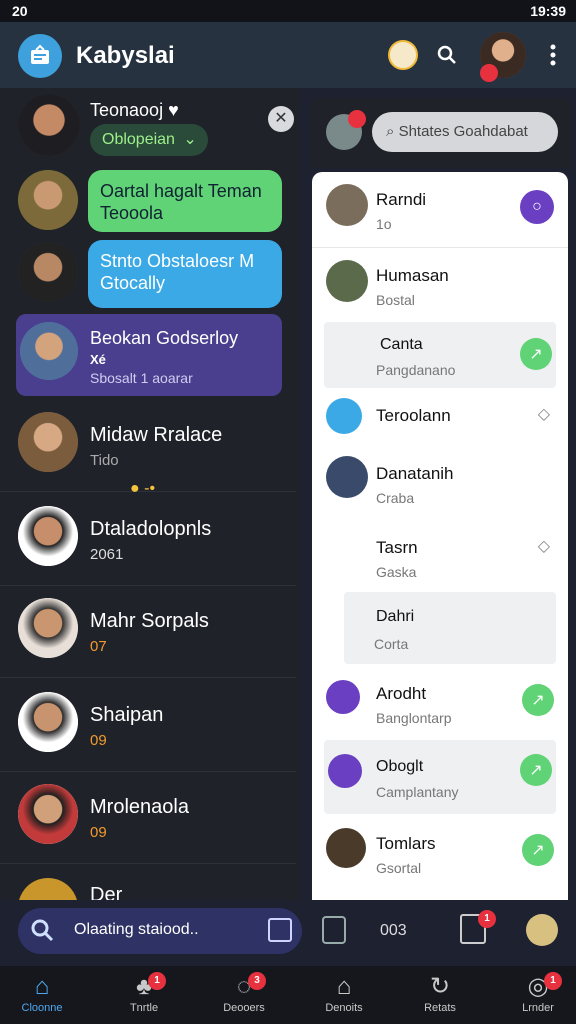 This screenshot has width=576, height=1024. Describe the element at coordinates (185, 201) in the screenshot. I see `bubble-green: Oartal hagalt Teman Teooola` at that location.